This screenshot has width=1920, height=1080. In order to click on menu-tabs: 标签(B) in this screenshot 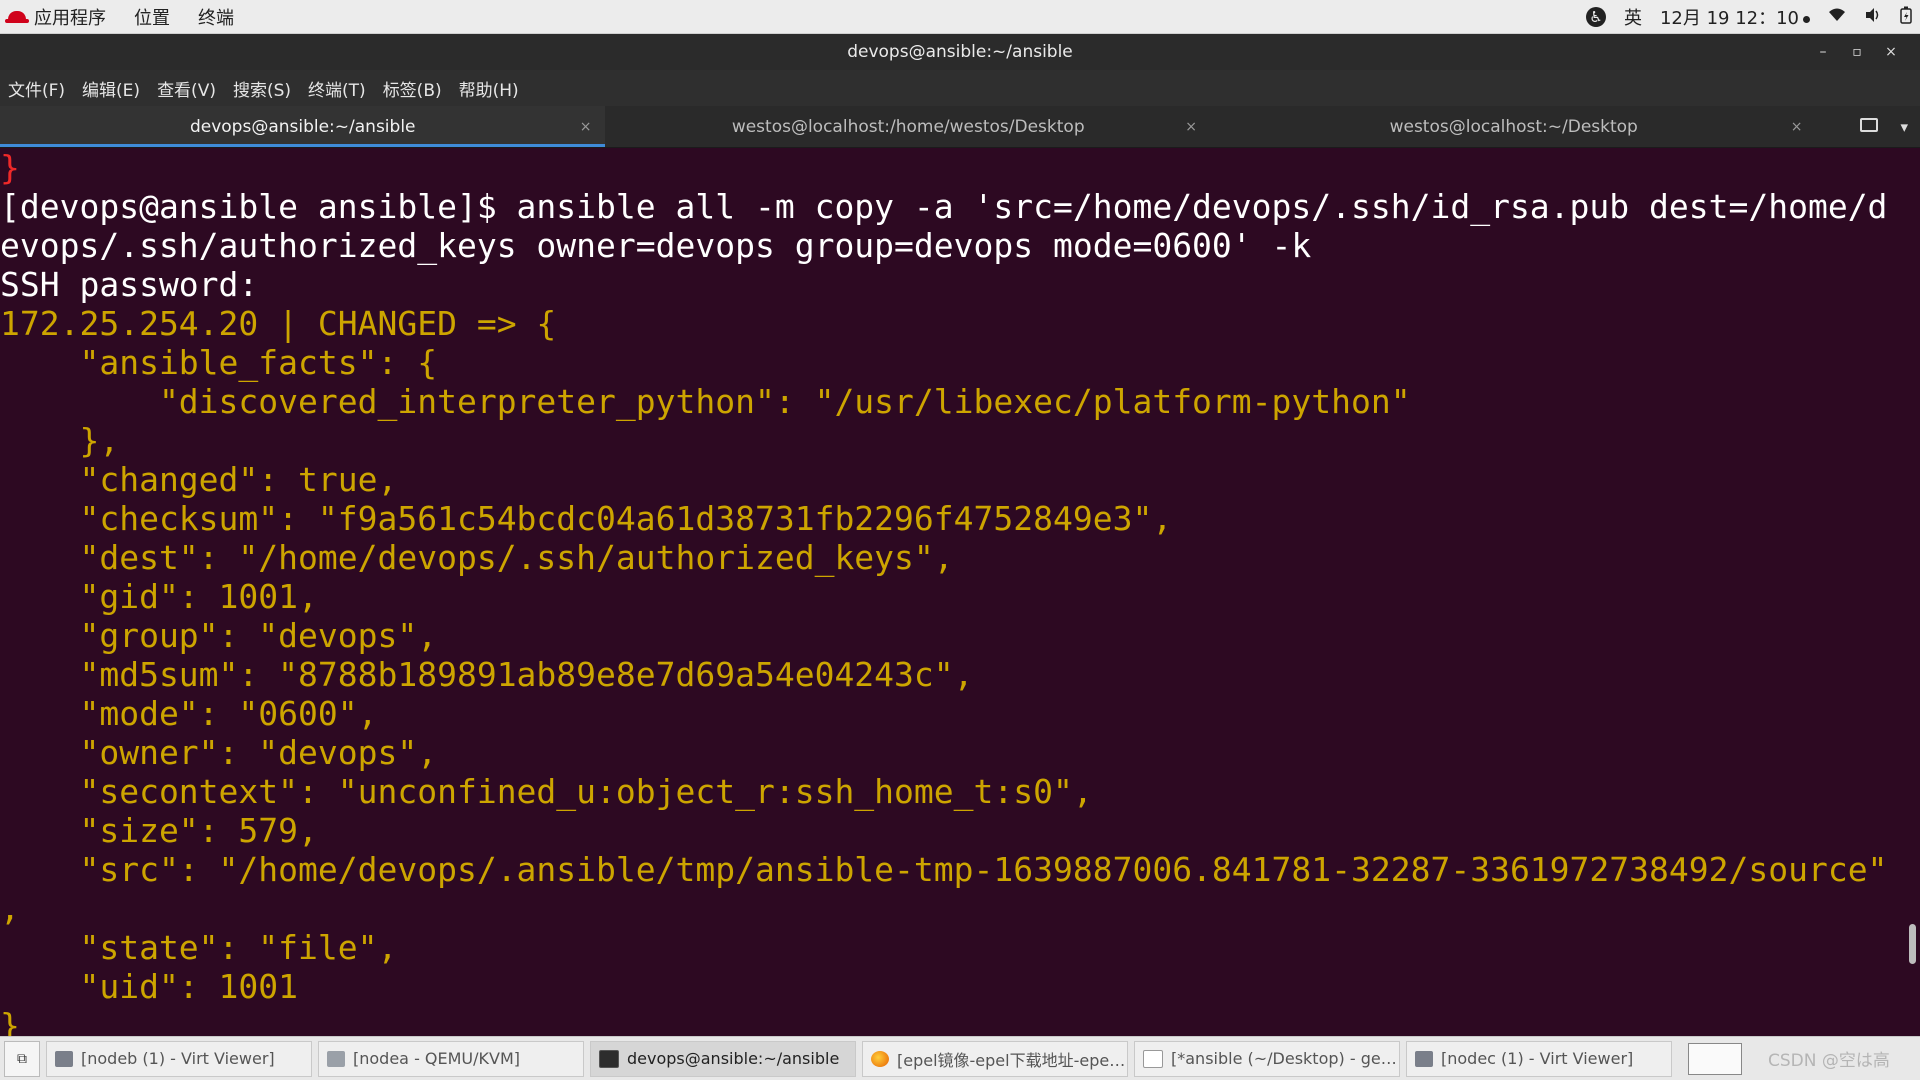, I will do `click(412, 88)`.